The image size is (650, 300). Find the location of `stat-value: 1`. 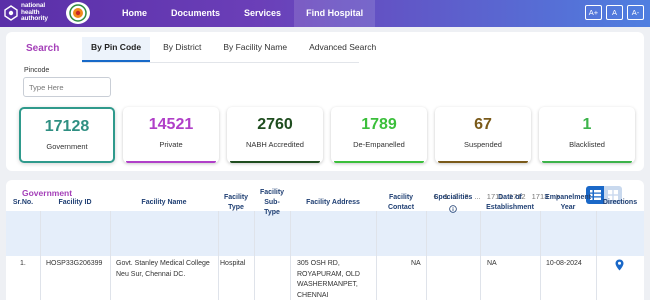

stat-value: 1 is located at coordinates (587, 124).